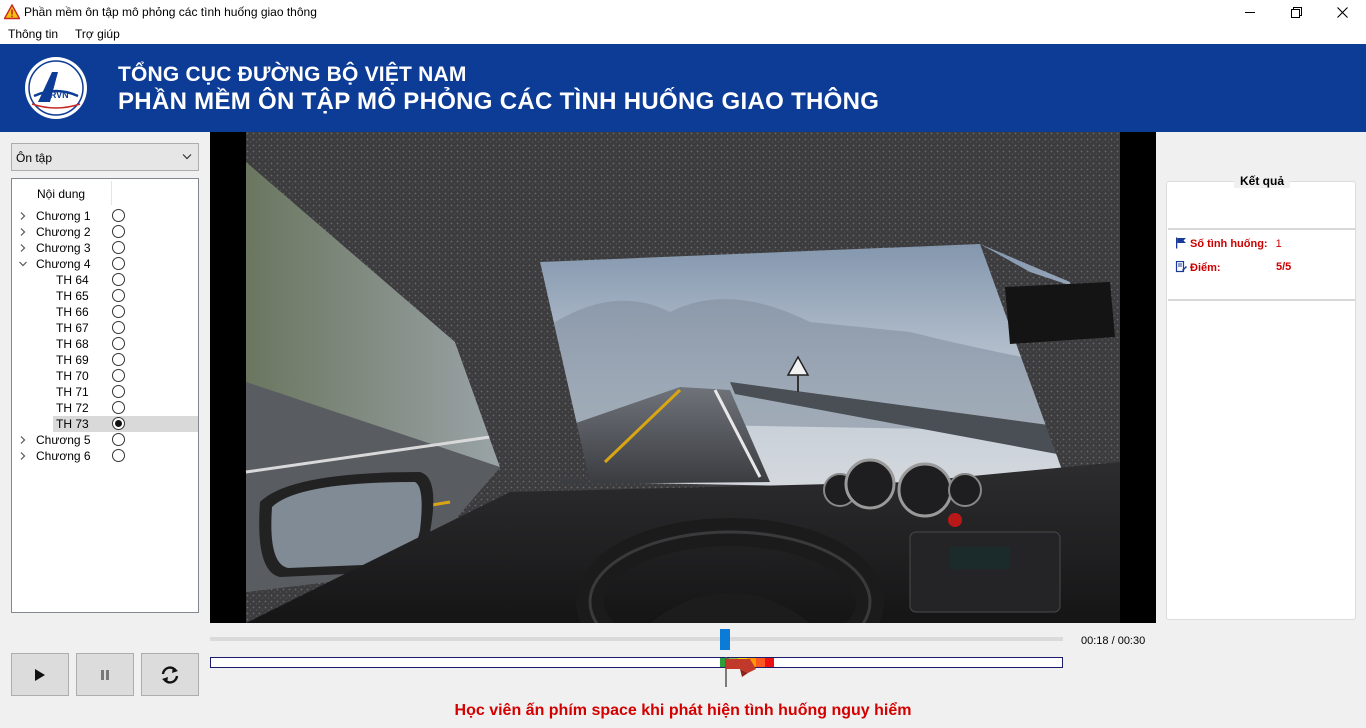 The height and width of the screenshot is (728, 1366). Describe the element at coordinates (1262, 181) in the screenshot. I see `result-title: Kết quả` at that location.